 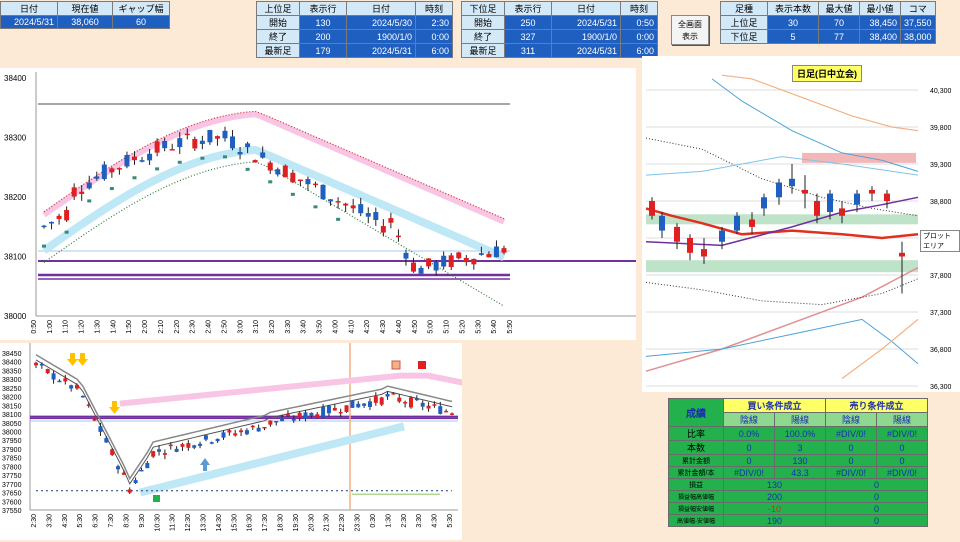 I want to click on x-tick-label: 8:30, so click(x=126, y=521).